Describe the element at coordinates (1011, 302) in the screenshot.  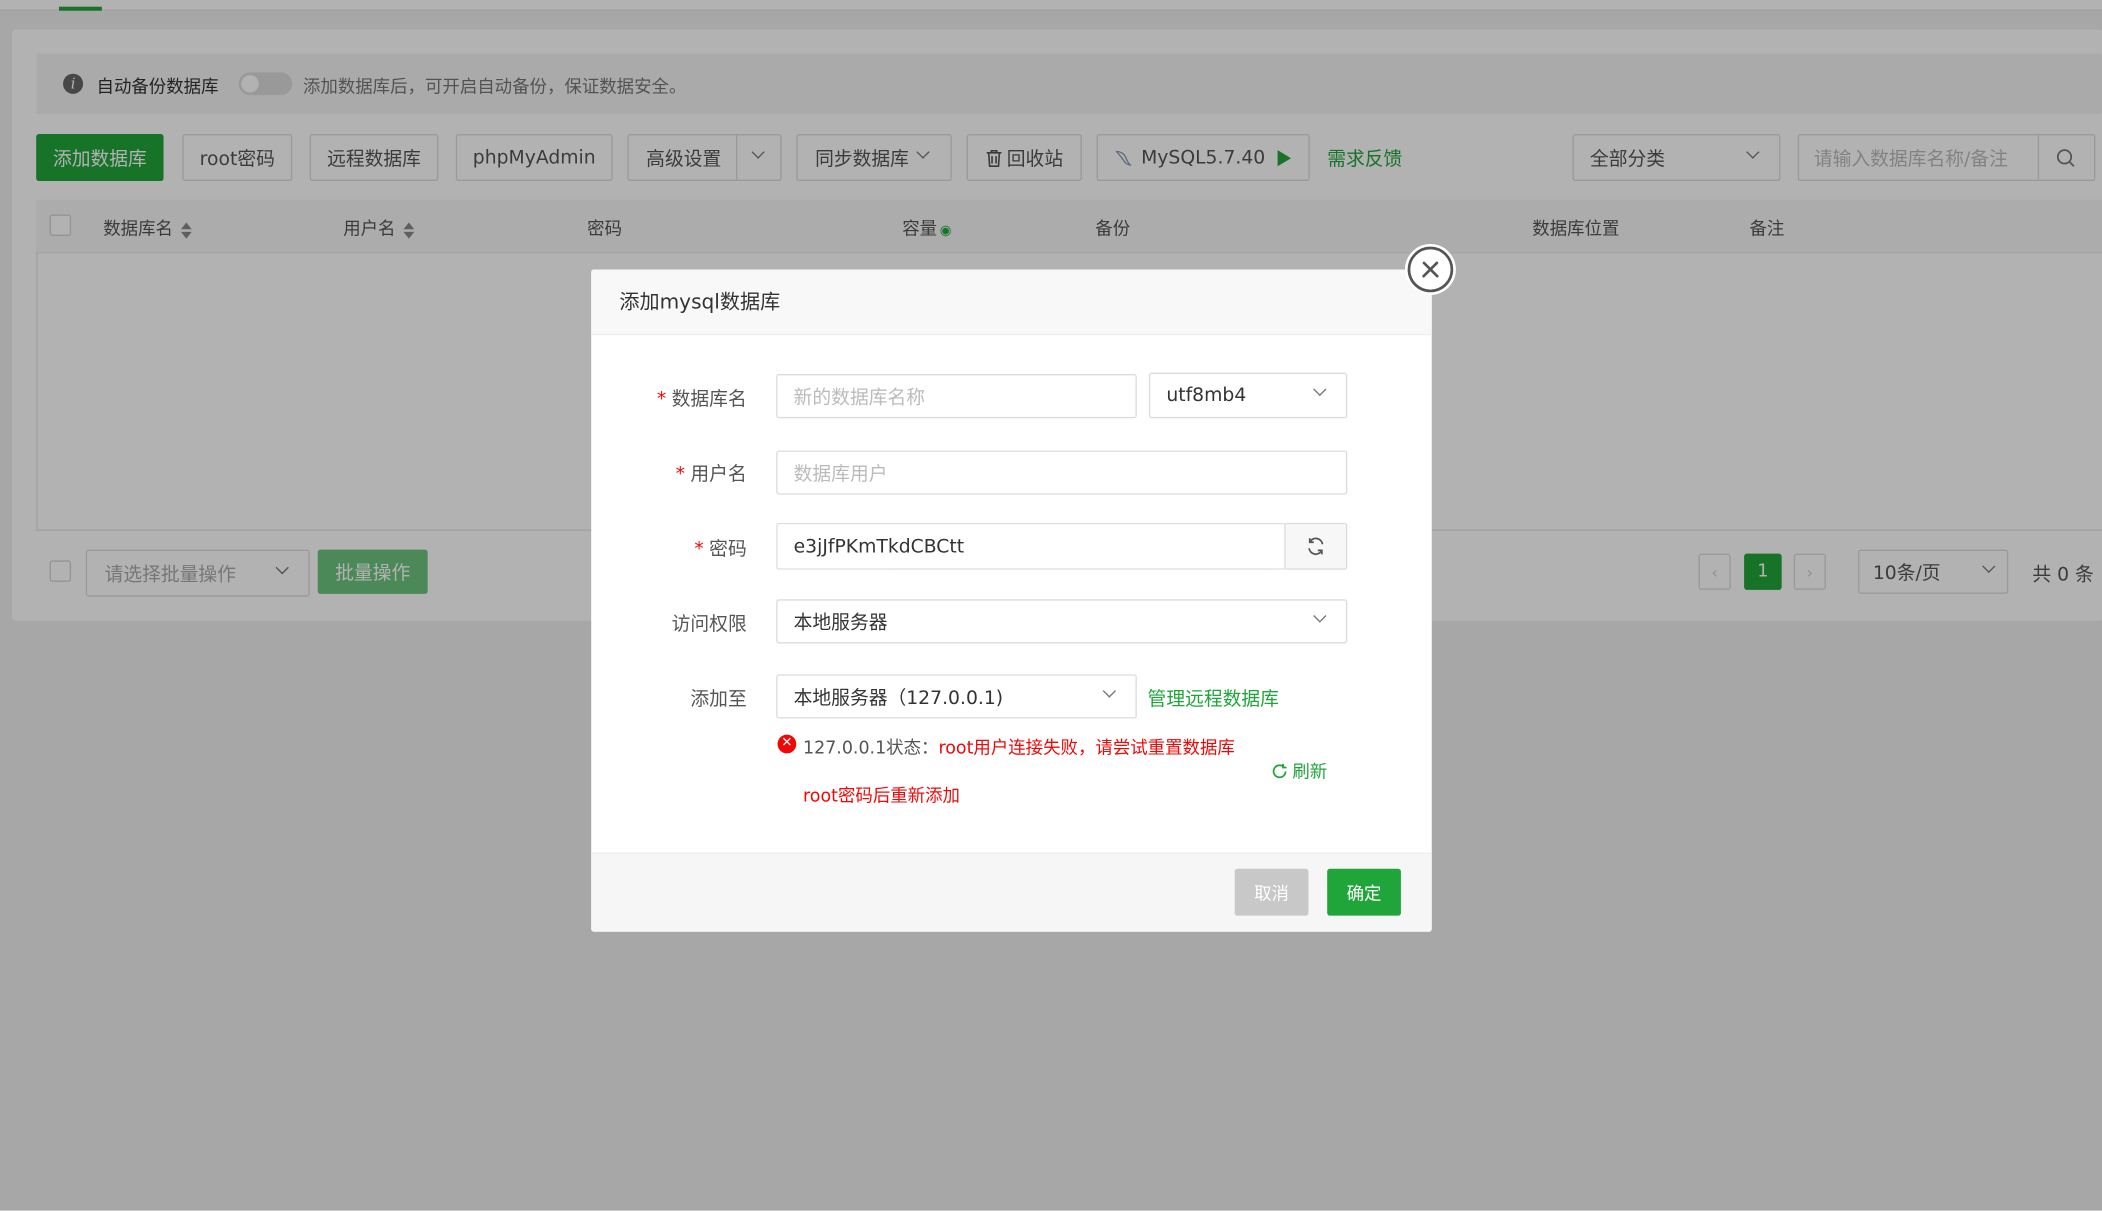
I see `dialog-title: 添加mysql数据库` at that location.